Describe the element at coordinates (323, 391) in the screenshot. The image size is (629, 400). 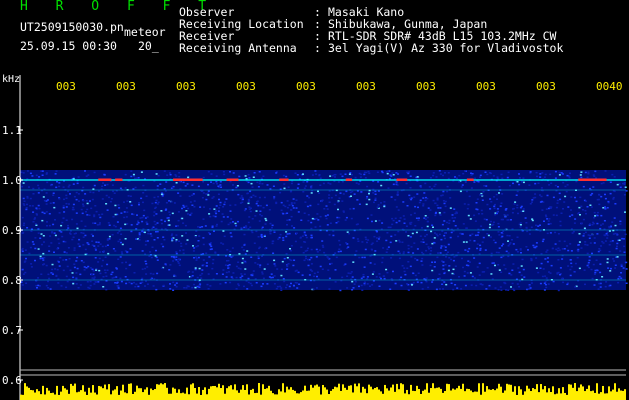
I see `bottom-trace` at that location.